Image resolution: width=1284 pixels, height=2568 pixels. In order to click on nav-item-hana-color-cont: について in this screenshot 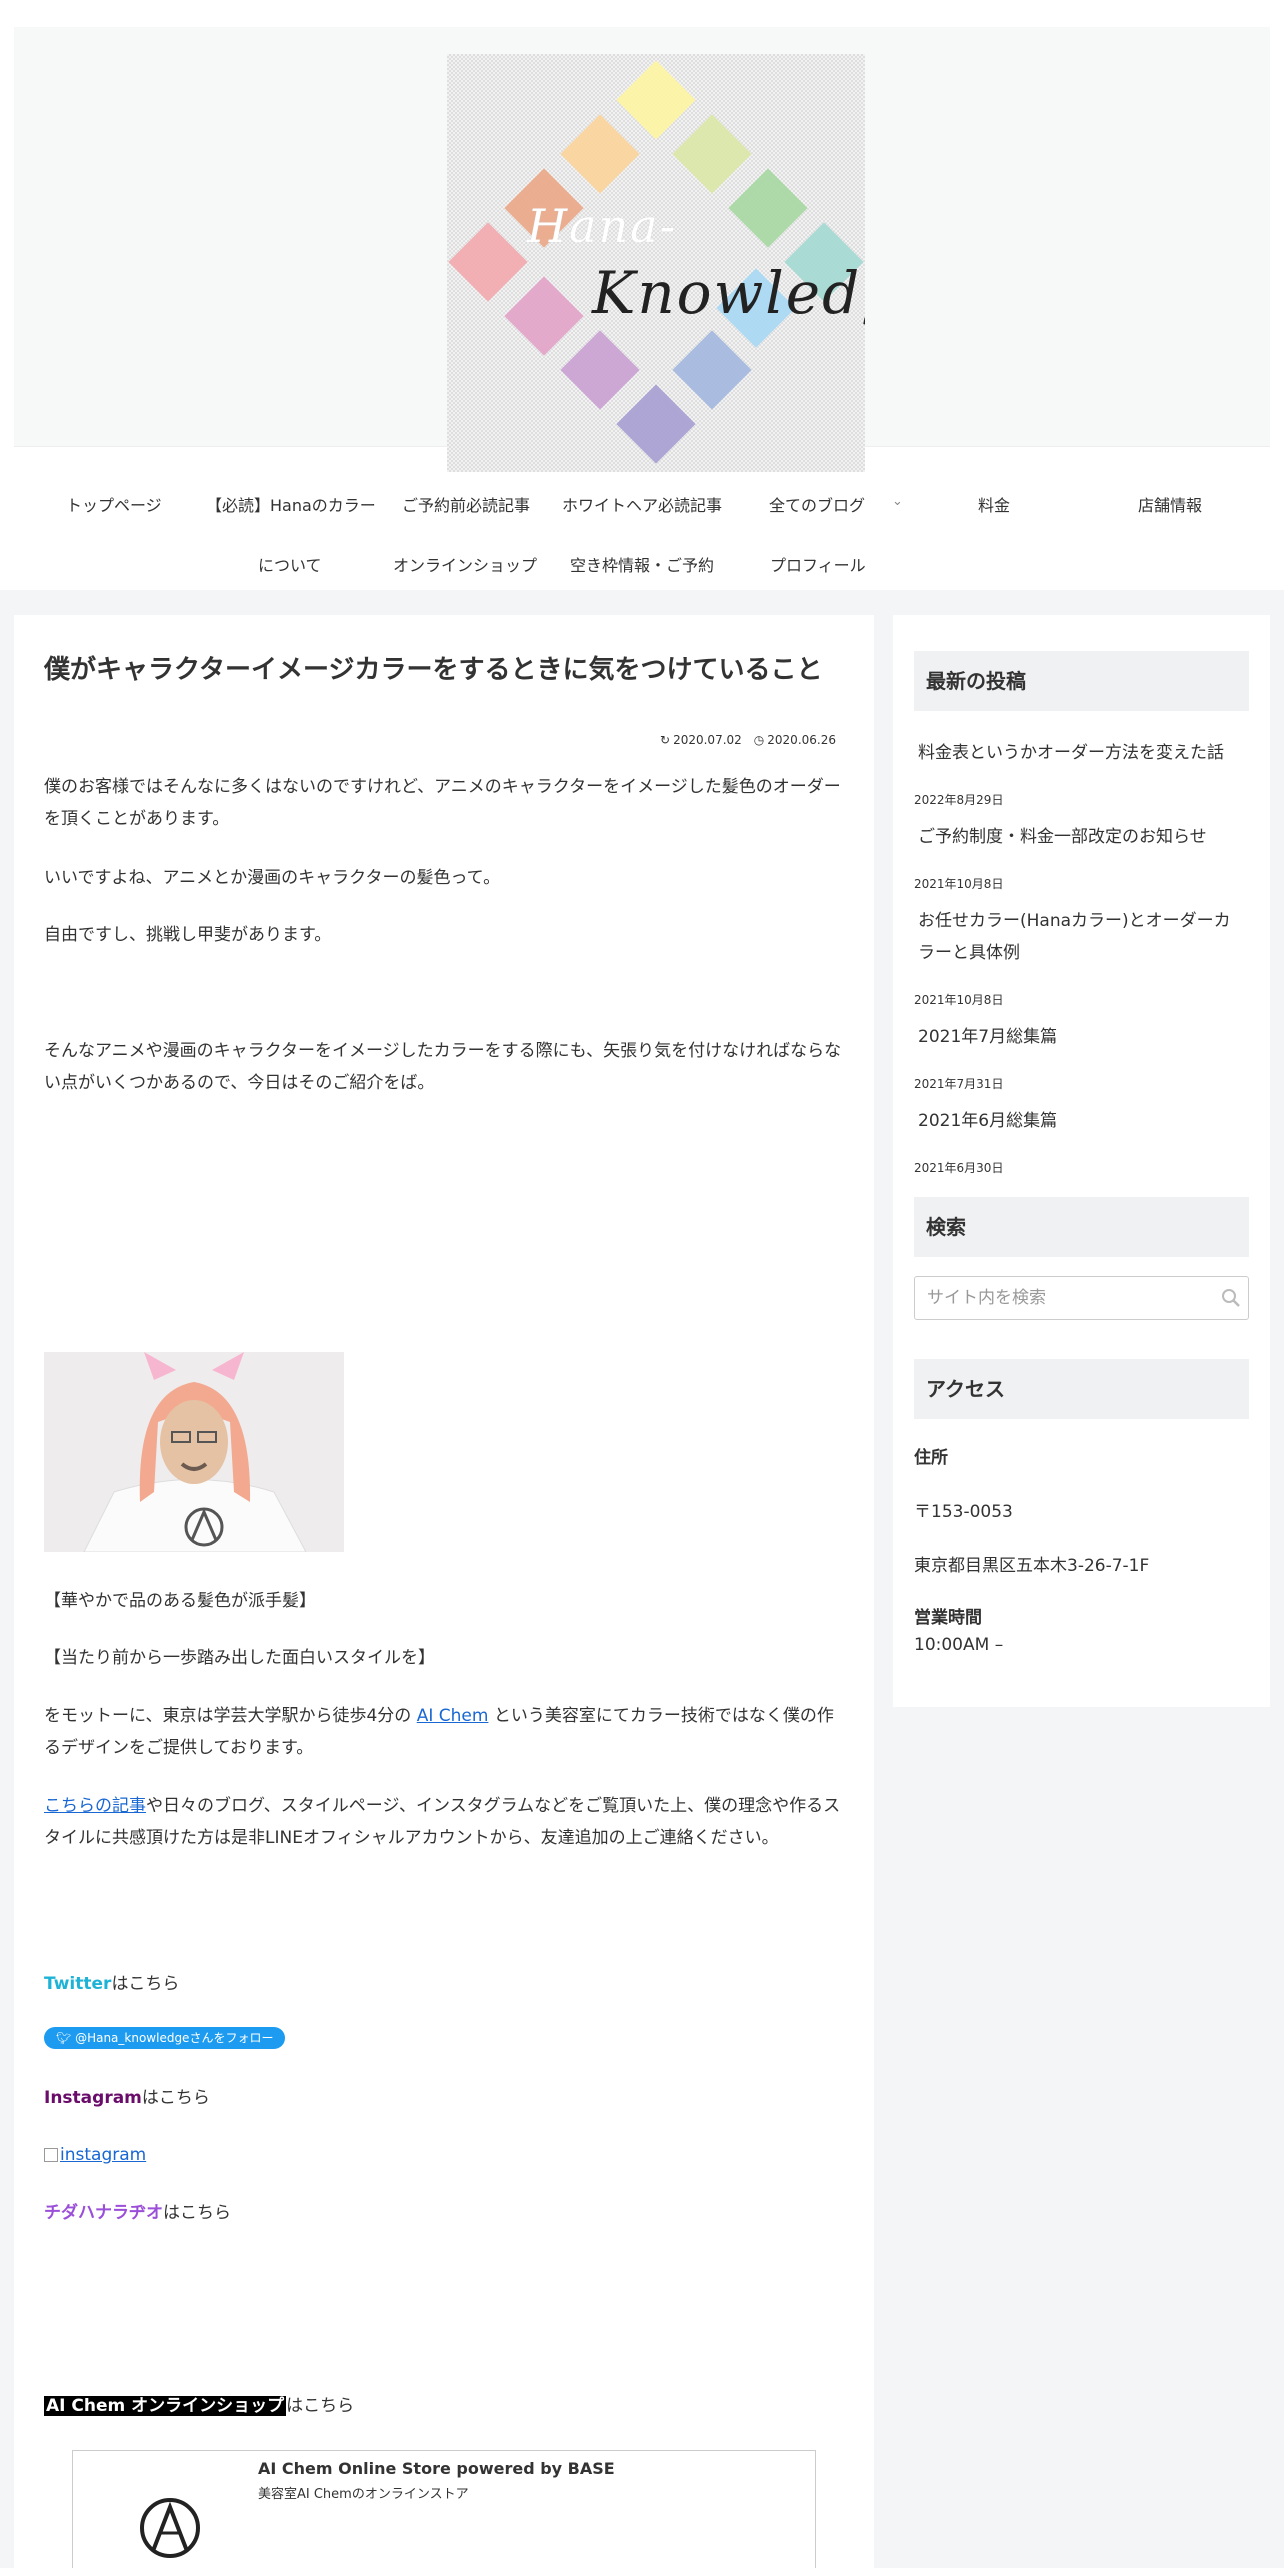, I will do `click(290, 564)`.